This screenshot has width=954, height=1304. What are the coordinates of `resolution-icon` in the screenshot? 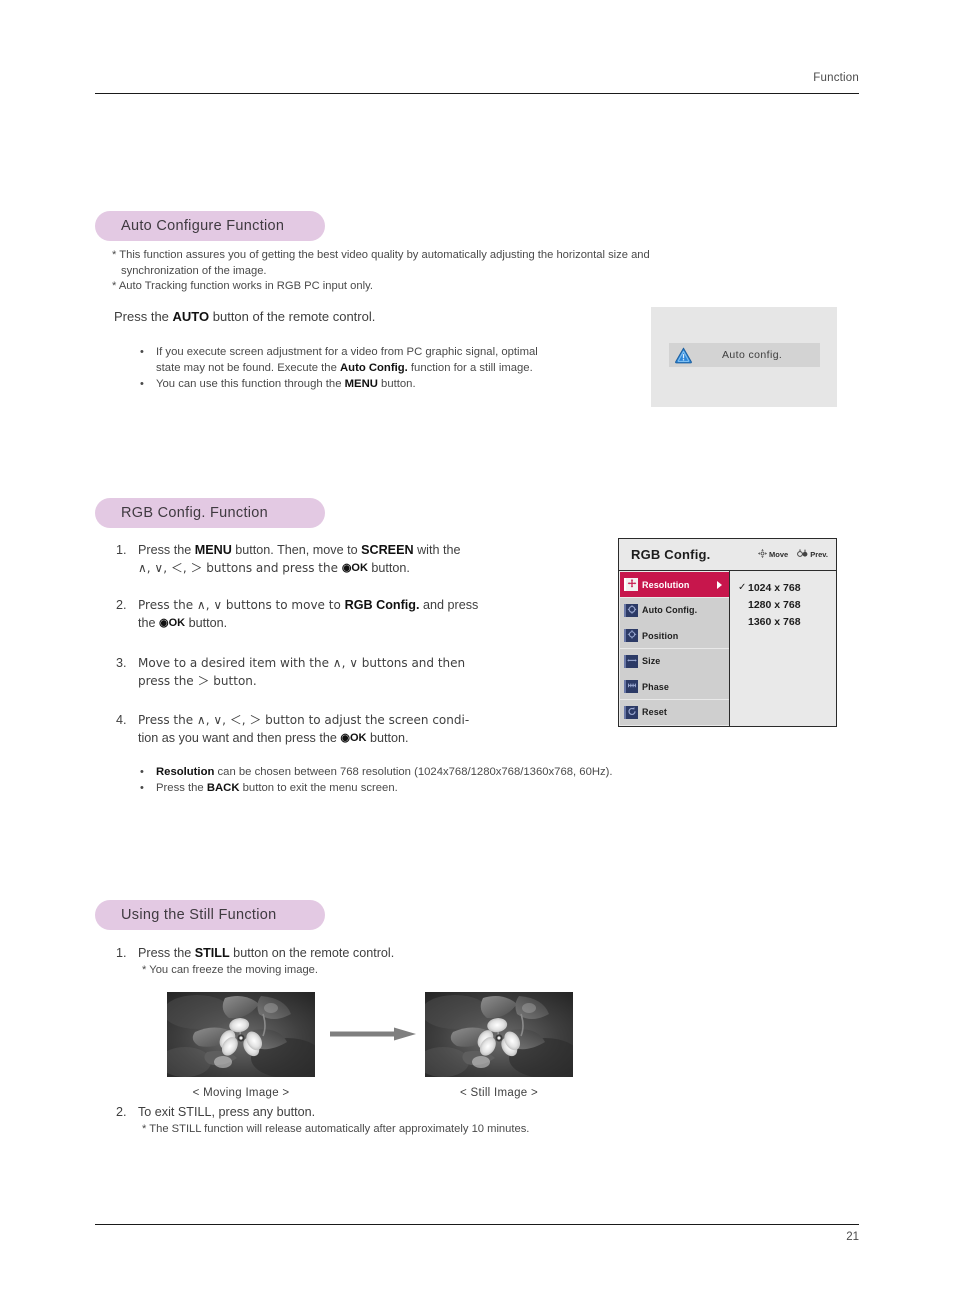 It's located at (631, 584).